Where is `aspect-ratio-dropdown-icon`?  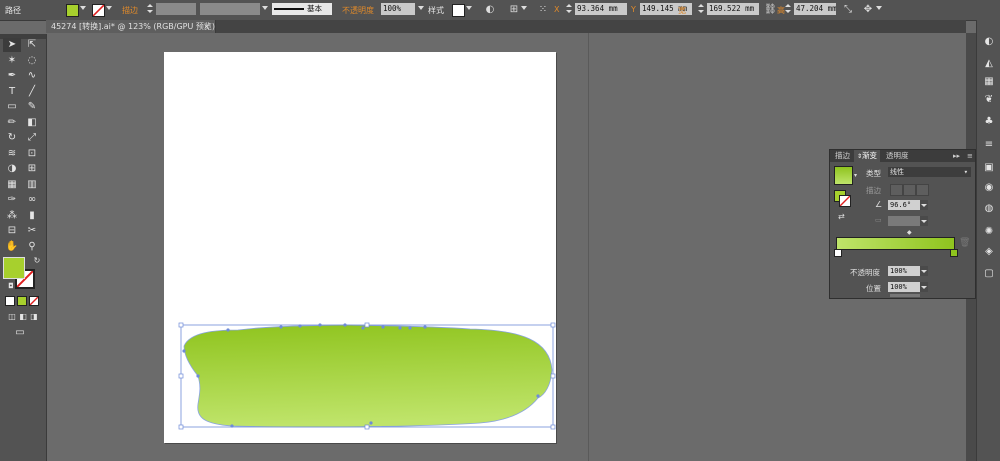 aspect-ratio-dropdown-icon is located at coordinates (924, 221).